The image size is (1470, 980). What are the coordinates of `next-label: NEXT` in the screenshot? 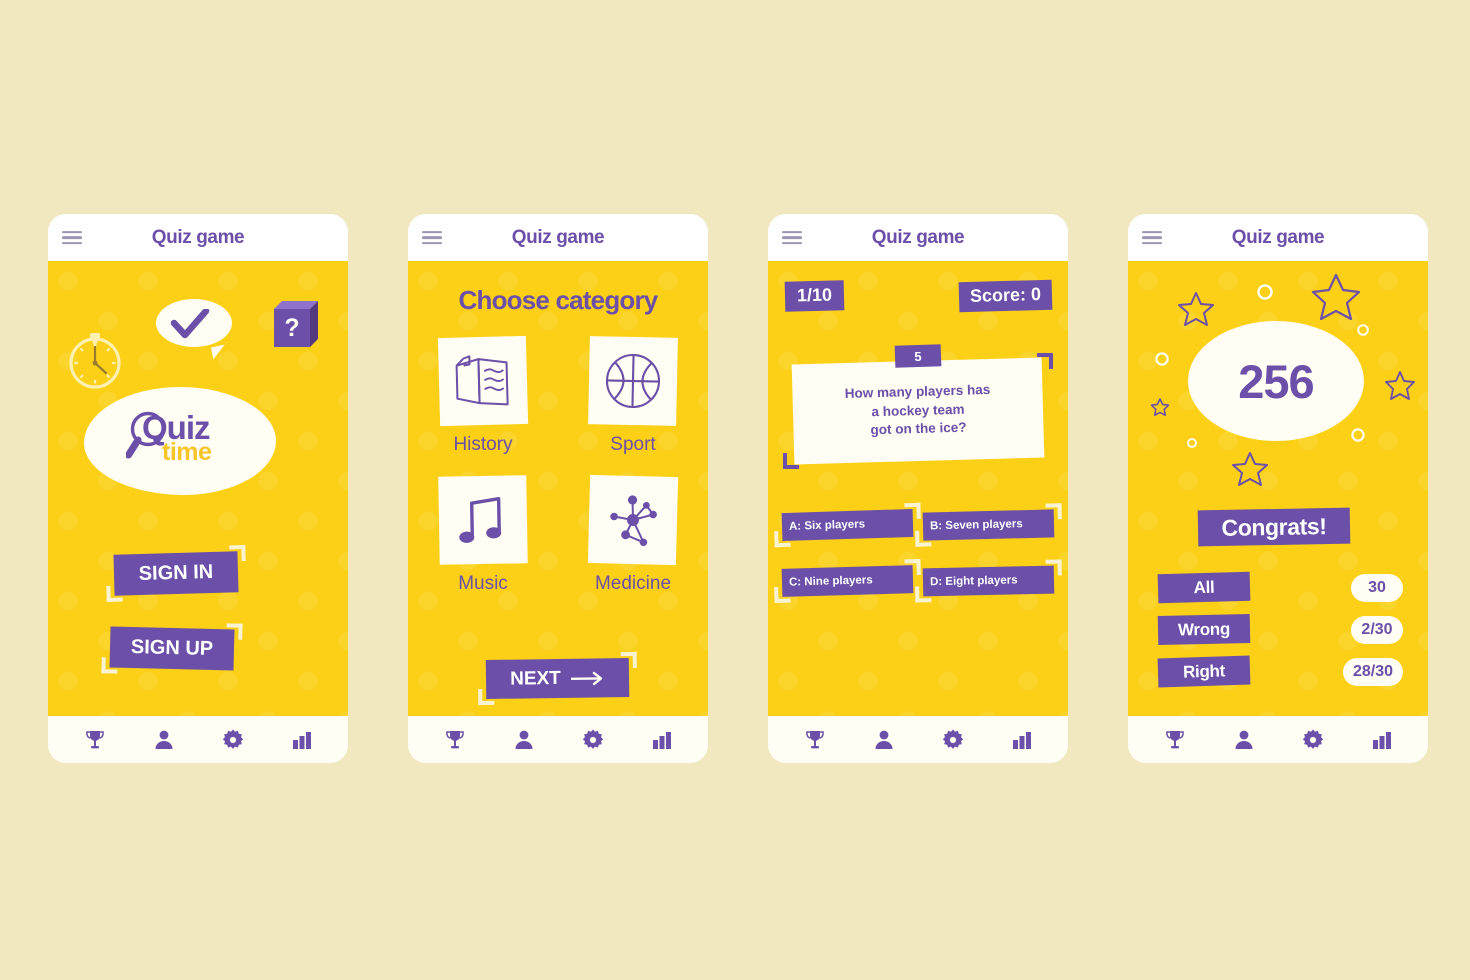 It's located at (535, 678).